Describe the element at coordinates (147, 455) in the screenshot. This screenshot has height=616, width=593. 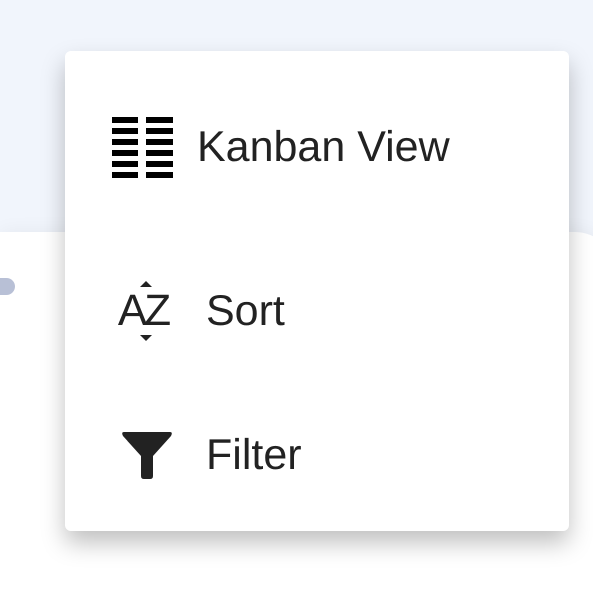
I see `filter-icon` at that location.